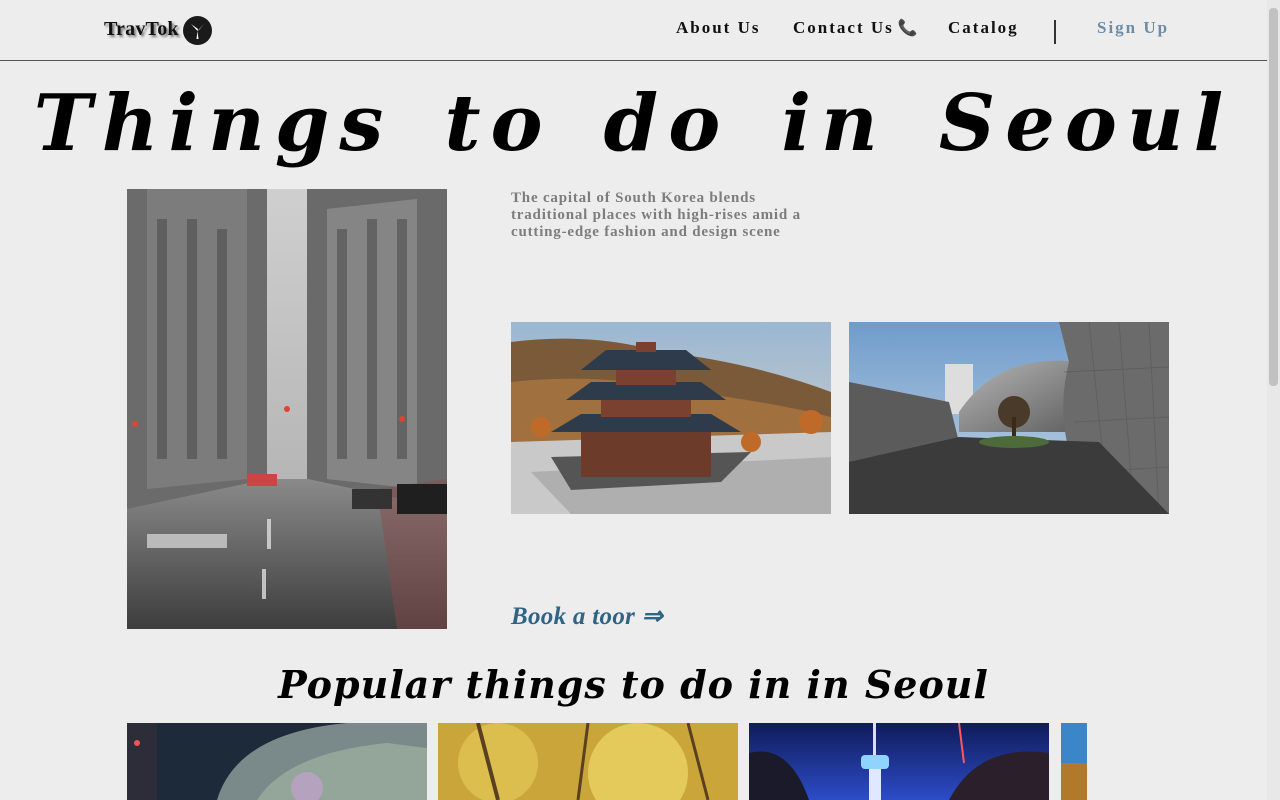  What do you see at coordinates (1273, 197) in the screenshot?
I see `scrollbar-thumb` at bounding box center [1273, 197].